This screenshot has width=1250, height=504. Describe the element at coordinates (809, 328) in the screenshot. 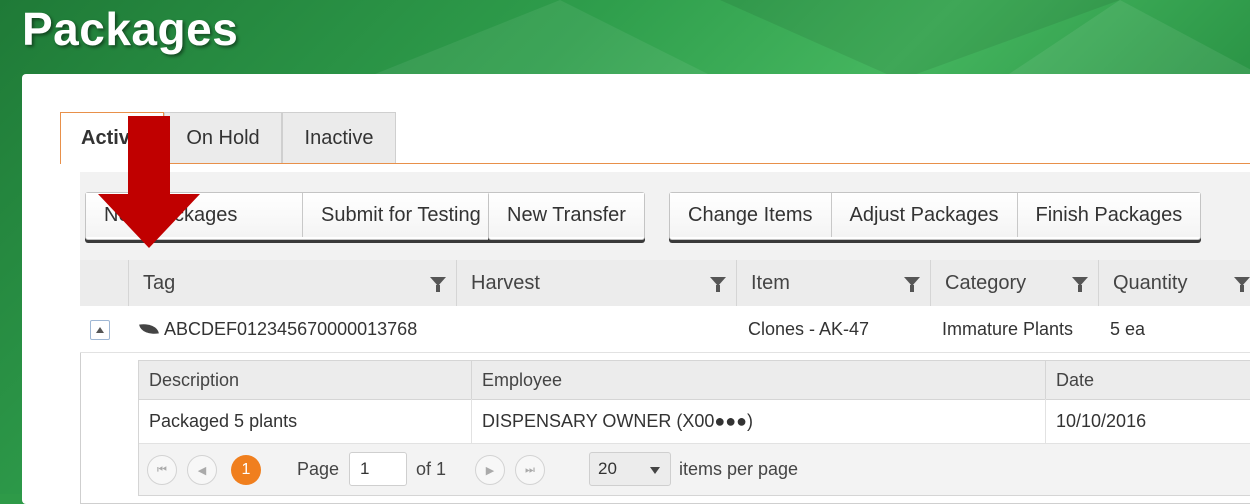

I see `cell-item: Clones - AK-47` at that location.